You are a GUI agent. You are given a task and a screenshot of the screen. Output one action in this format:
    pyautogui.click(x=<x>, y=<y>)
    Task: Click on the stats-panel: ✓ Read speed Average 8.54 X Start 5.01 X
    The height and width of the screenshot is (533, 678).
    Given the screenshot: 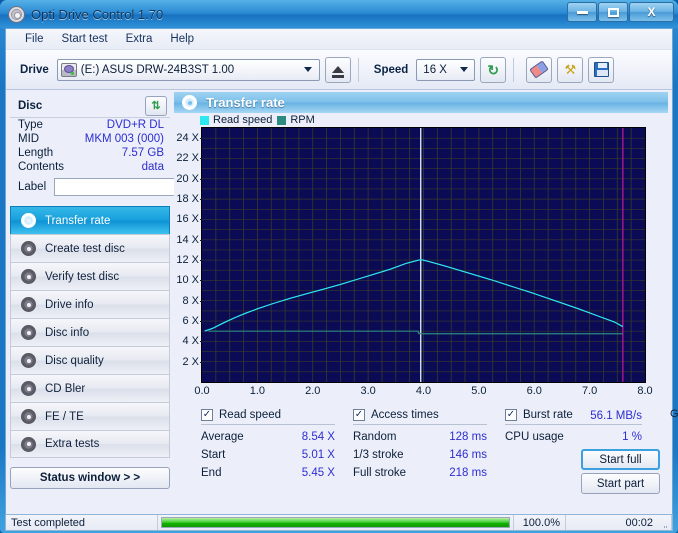 What is the action you would take?
    pyautogui.click(x=421, y=449)
    